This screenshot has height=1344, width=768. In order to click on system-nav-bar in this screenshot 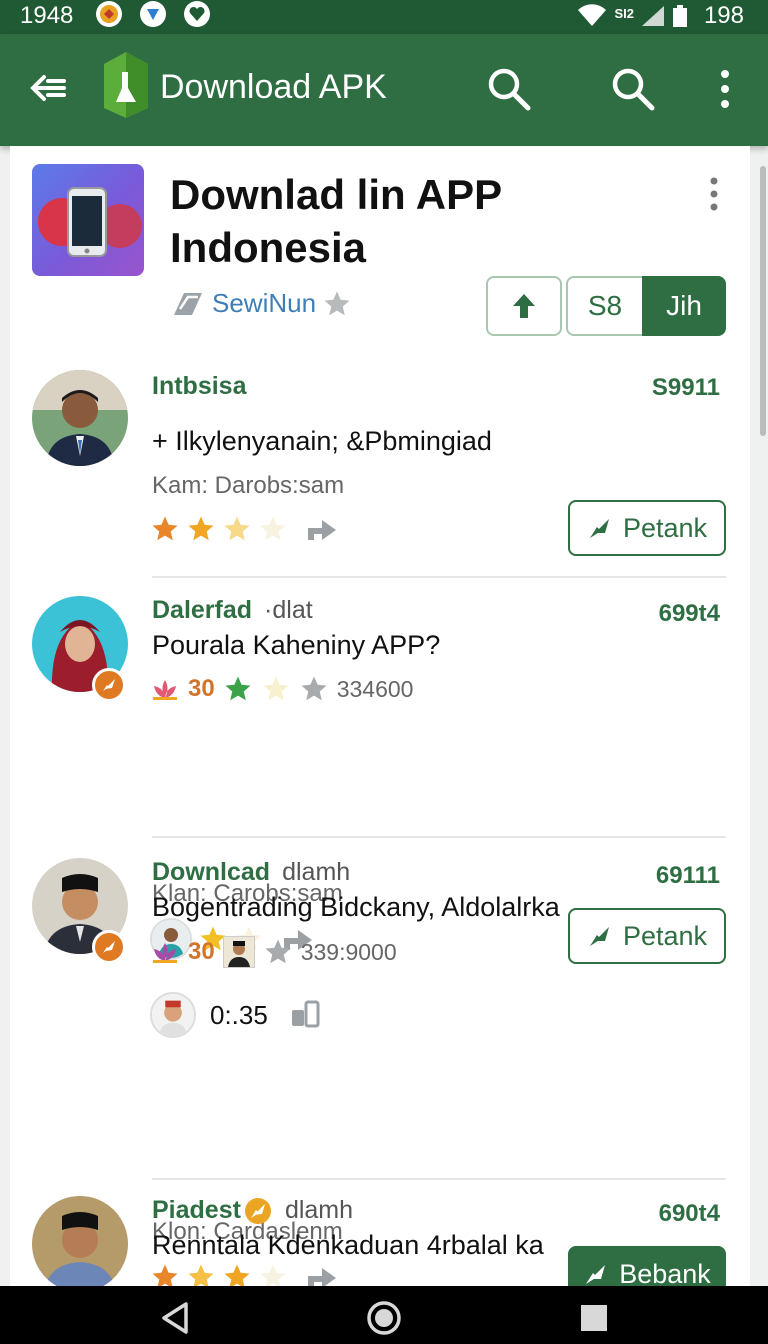, I will do `click(384, 1315)`.